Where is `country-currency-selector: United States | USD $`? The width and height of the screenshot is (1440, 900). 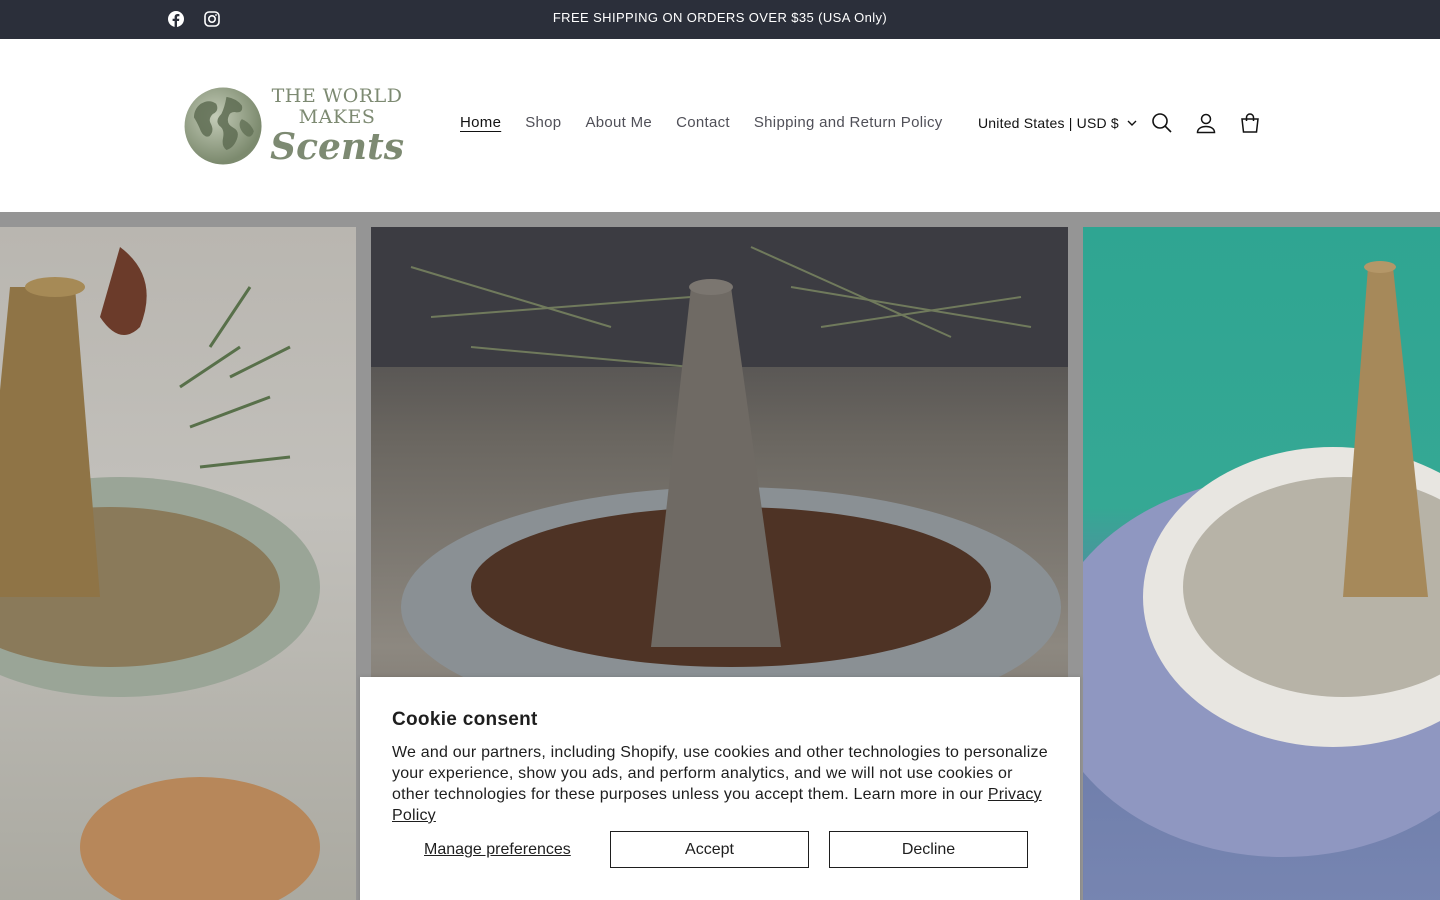 country-currency-selector: United States | USD $ is located at coordinates (1057, 123).